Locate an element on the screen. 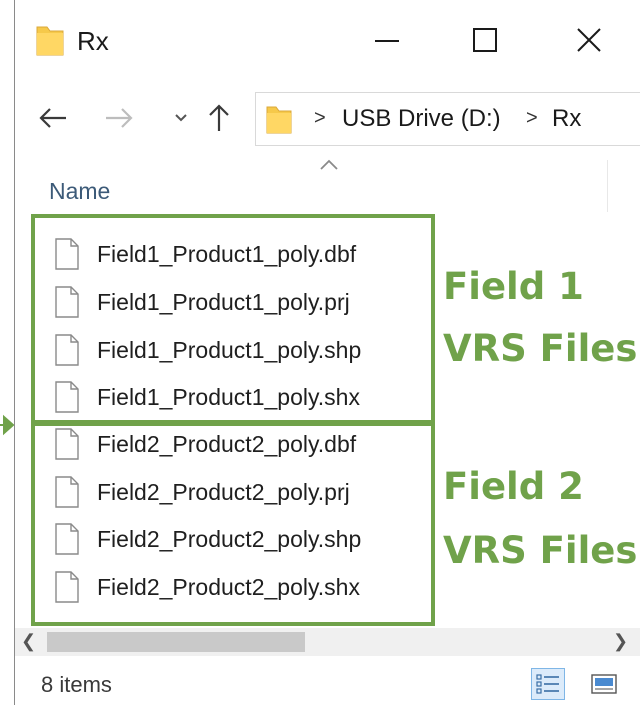 The image size is (640, 705). field2-annotation-line2: VRS Files is located at coordinates (540, 550).